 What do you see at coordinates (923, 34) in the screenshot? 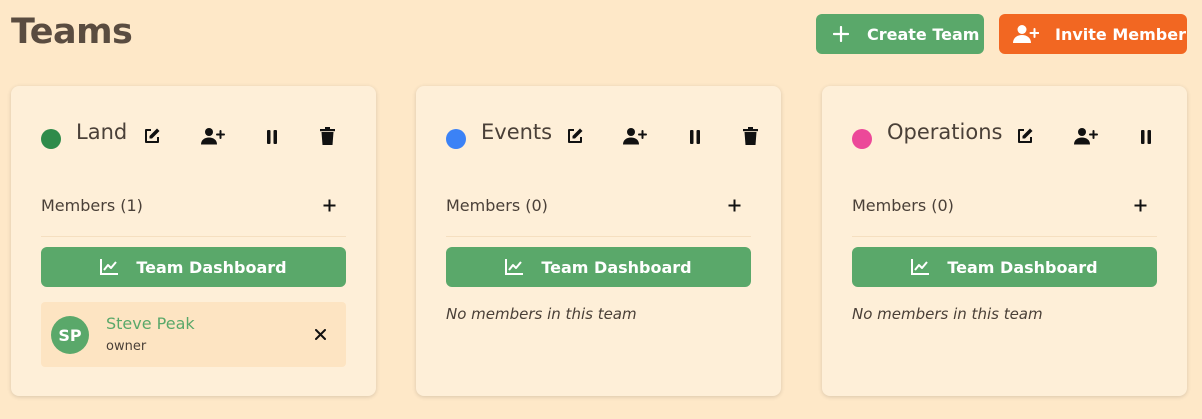
I see `create-team-label: Create Team` at bounding box center [923, 34].